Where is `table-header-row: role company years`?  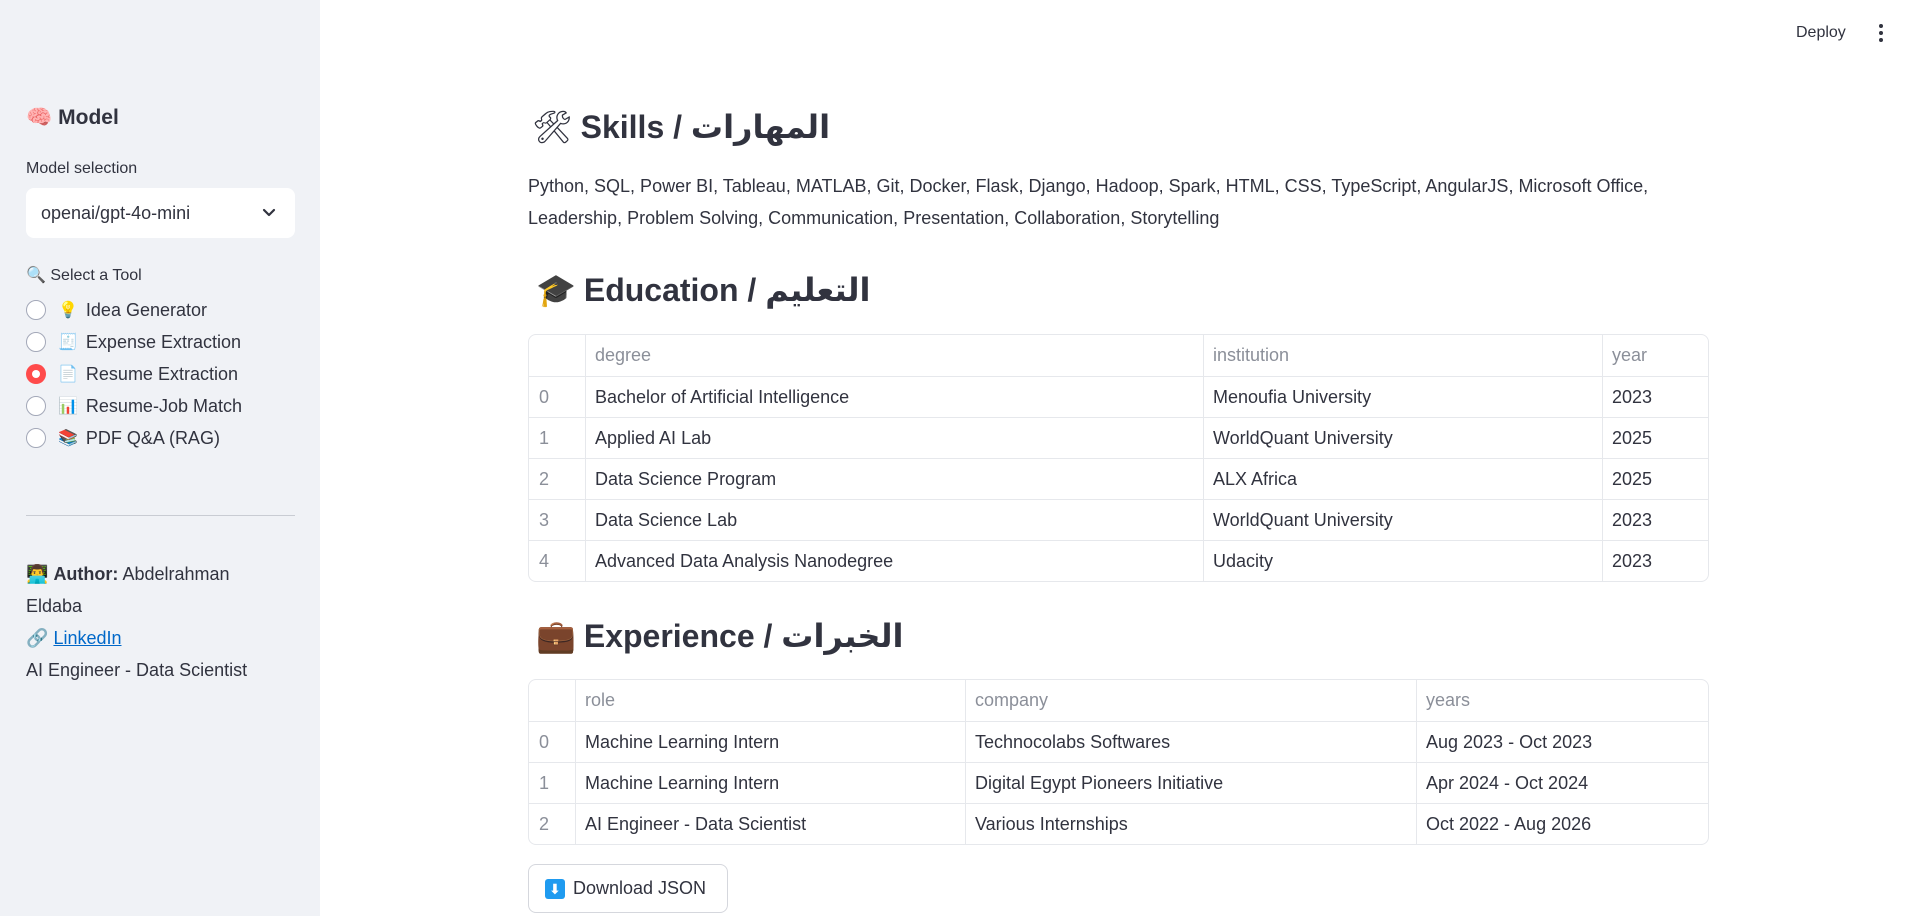
table-header-row: role company years is located at coordinates (1118, 700).